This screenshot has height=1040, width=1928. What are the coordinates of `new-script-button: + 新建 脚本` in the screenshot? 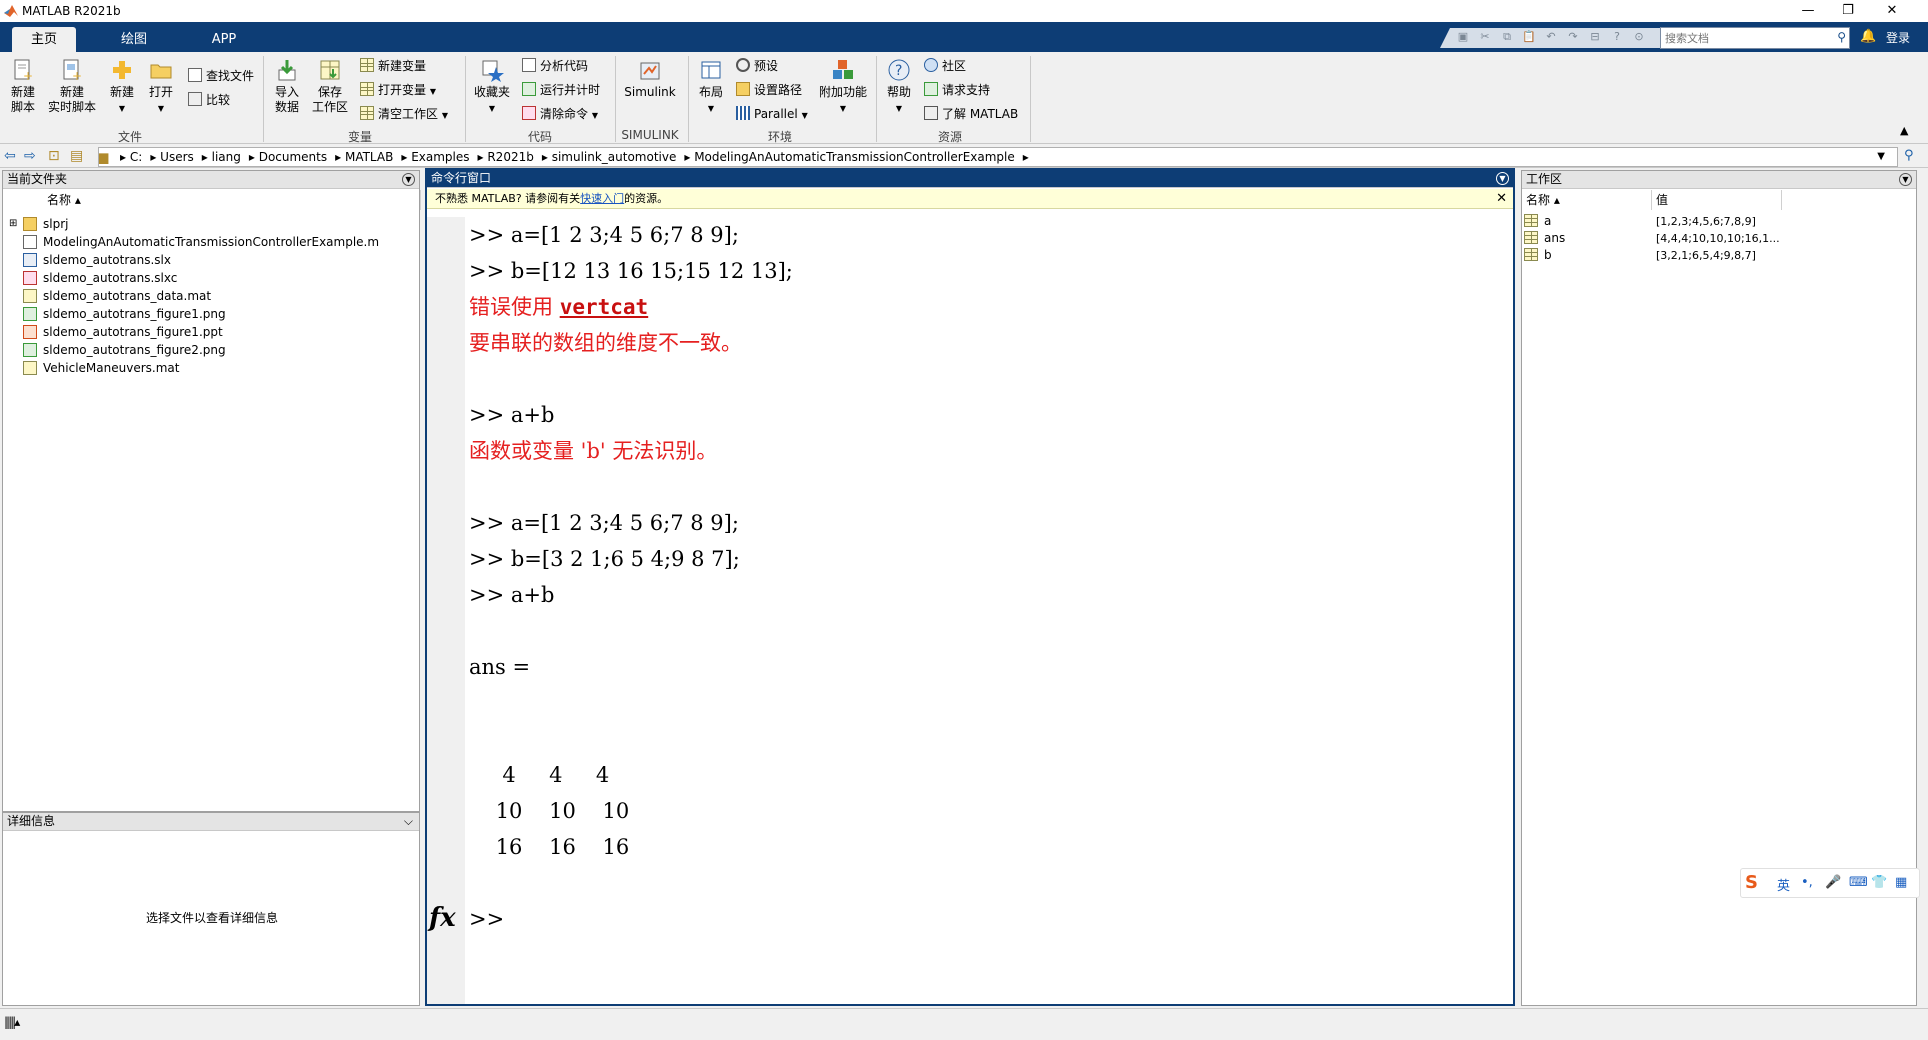 It's located at (23, 86).